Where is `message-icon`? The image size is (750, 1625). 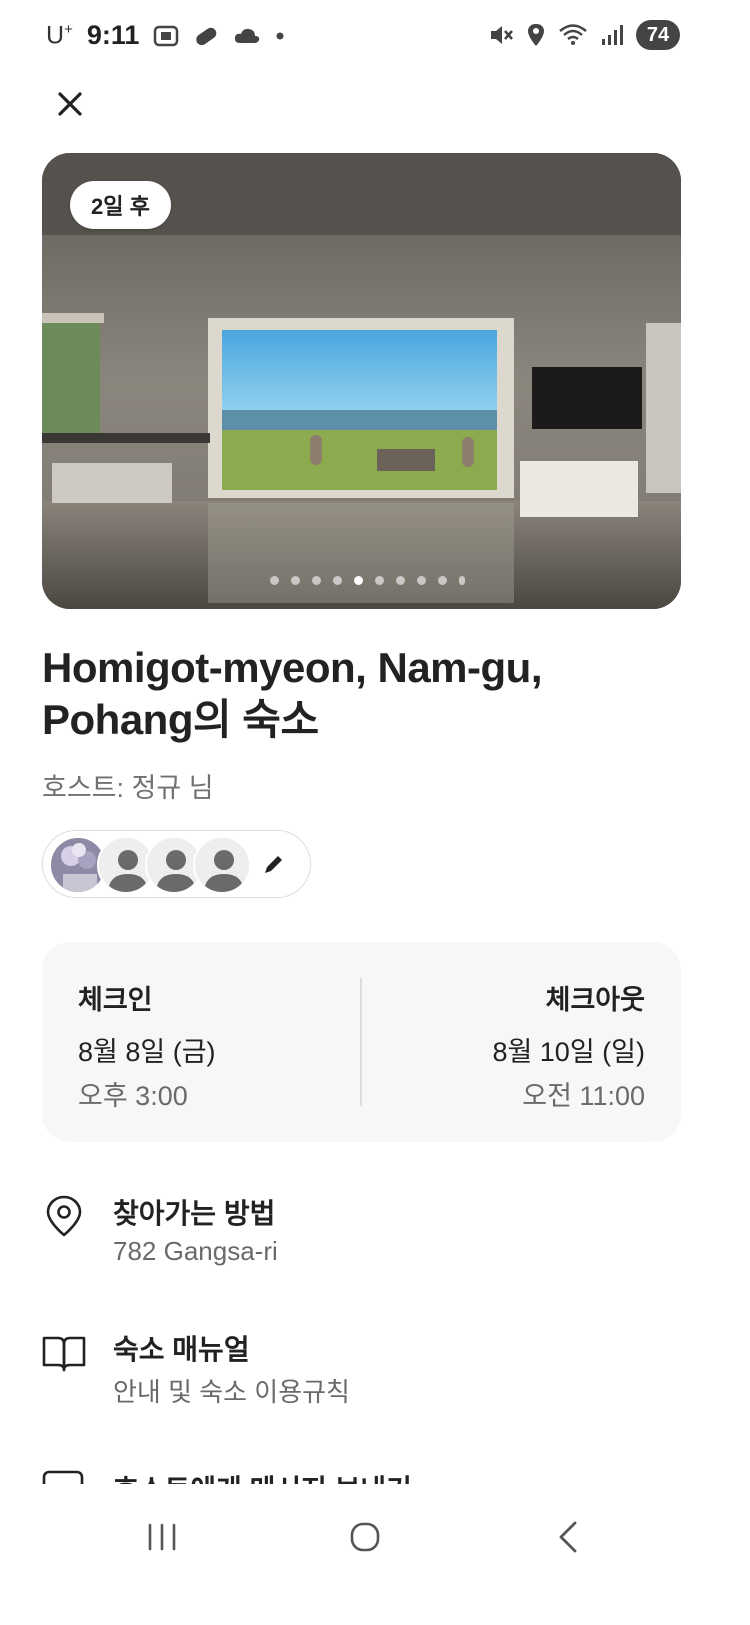
message-icon is located at coordinates (63, 1477).